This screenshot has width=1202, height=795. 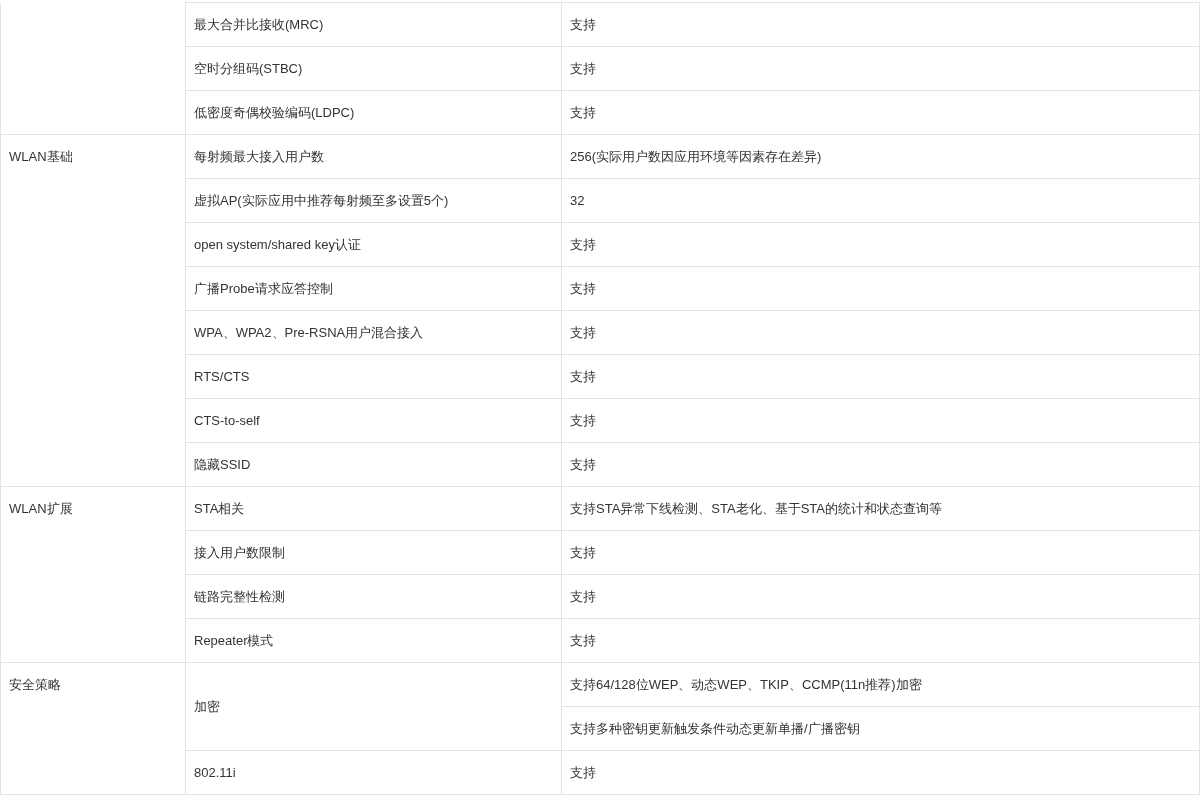 I want to click on feature-name: 链路完整性检测, so click(x=373, y=596).